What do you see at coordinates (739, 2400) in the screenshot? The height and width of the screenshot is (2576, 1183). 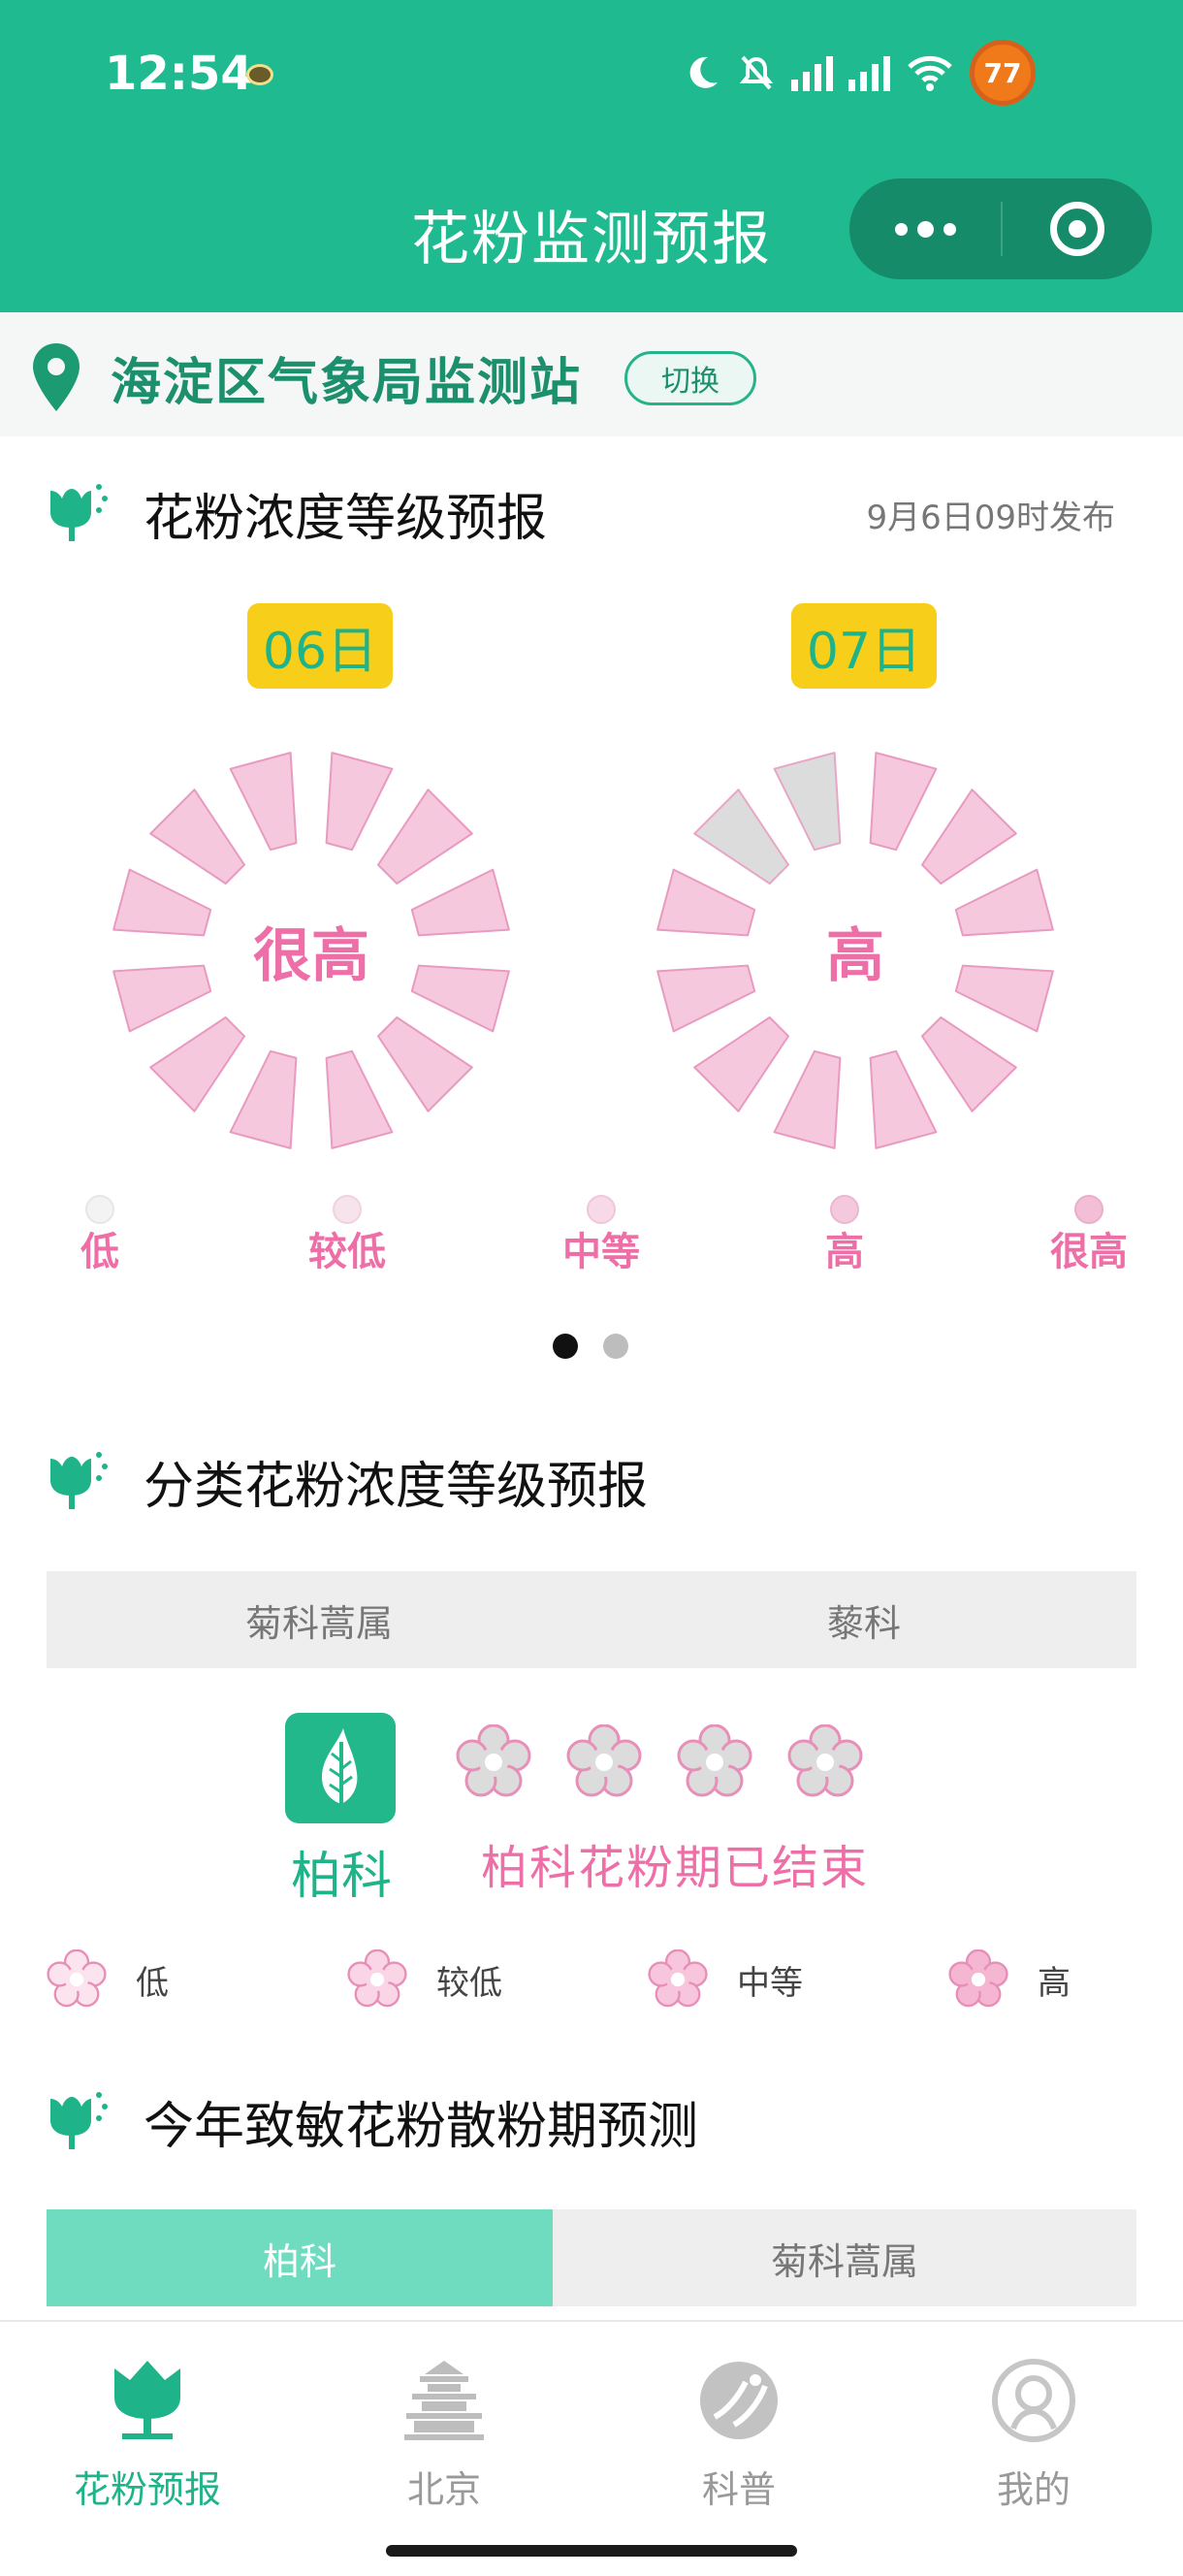 I see `science-icon` at bounding box center [739, 2400].